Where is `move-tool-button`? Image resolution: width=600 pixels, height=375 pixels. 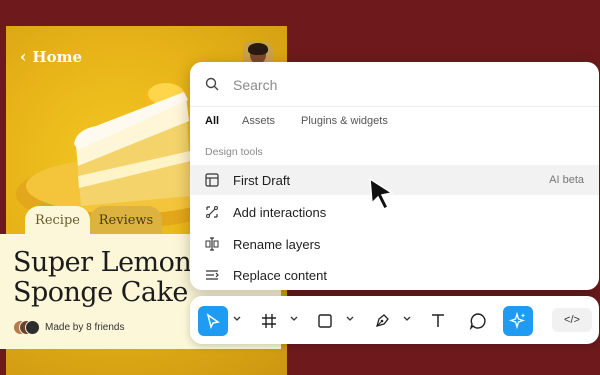 move-tool-button is located at coordinates (213, 321).